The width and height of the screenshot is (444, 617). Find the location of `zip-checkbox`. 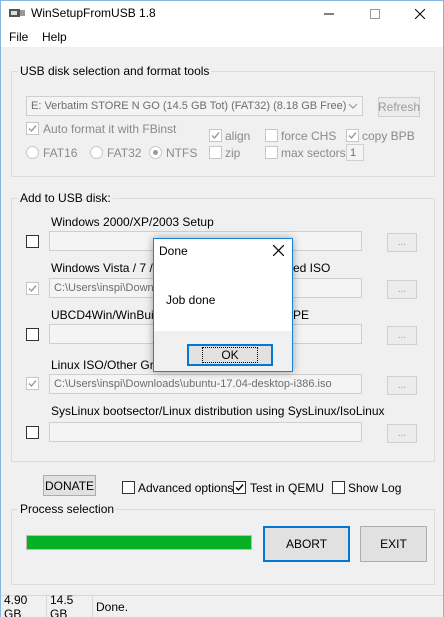

zip-checkbox is located at coordinates (215, 152).